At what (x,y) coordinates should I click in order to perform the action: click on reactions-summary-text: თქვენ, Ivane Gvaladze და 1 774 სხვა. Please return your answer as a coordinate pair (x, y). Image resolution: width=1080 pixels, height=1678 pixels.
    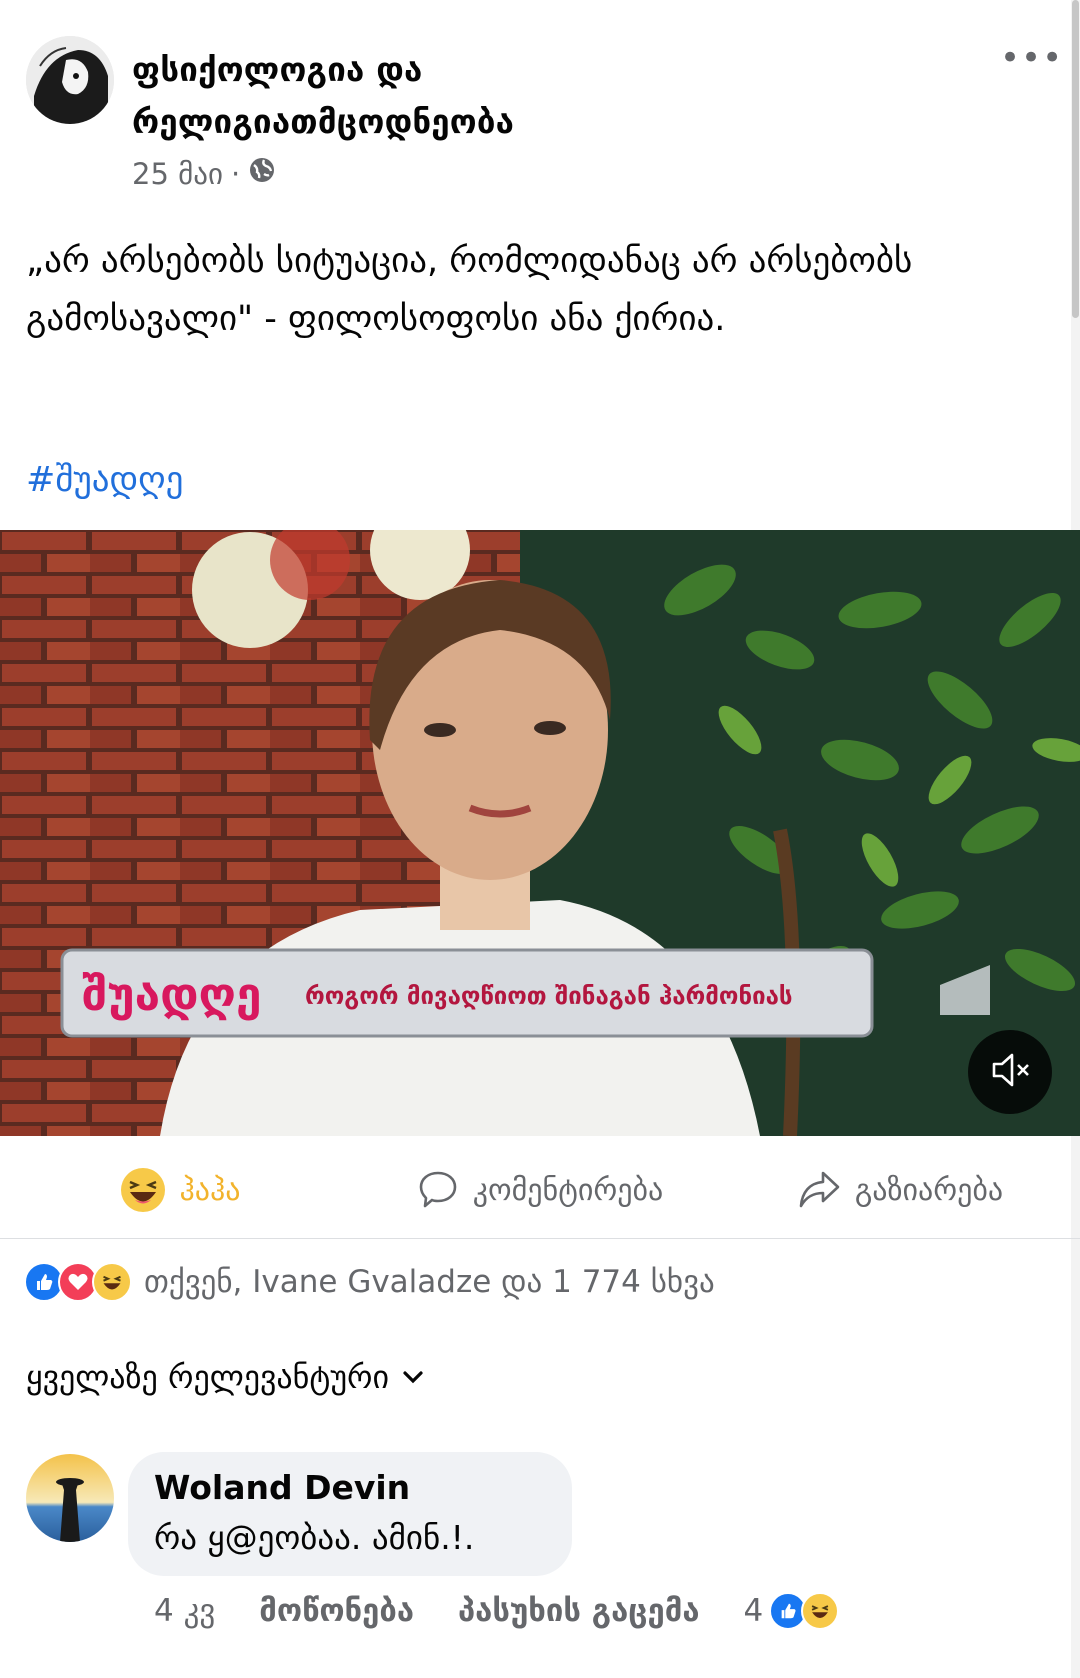
    Looking at the image, I should click on (429, 1282).